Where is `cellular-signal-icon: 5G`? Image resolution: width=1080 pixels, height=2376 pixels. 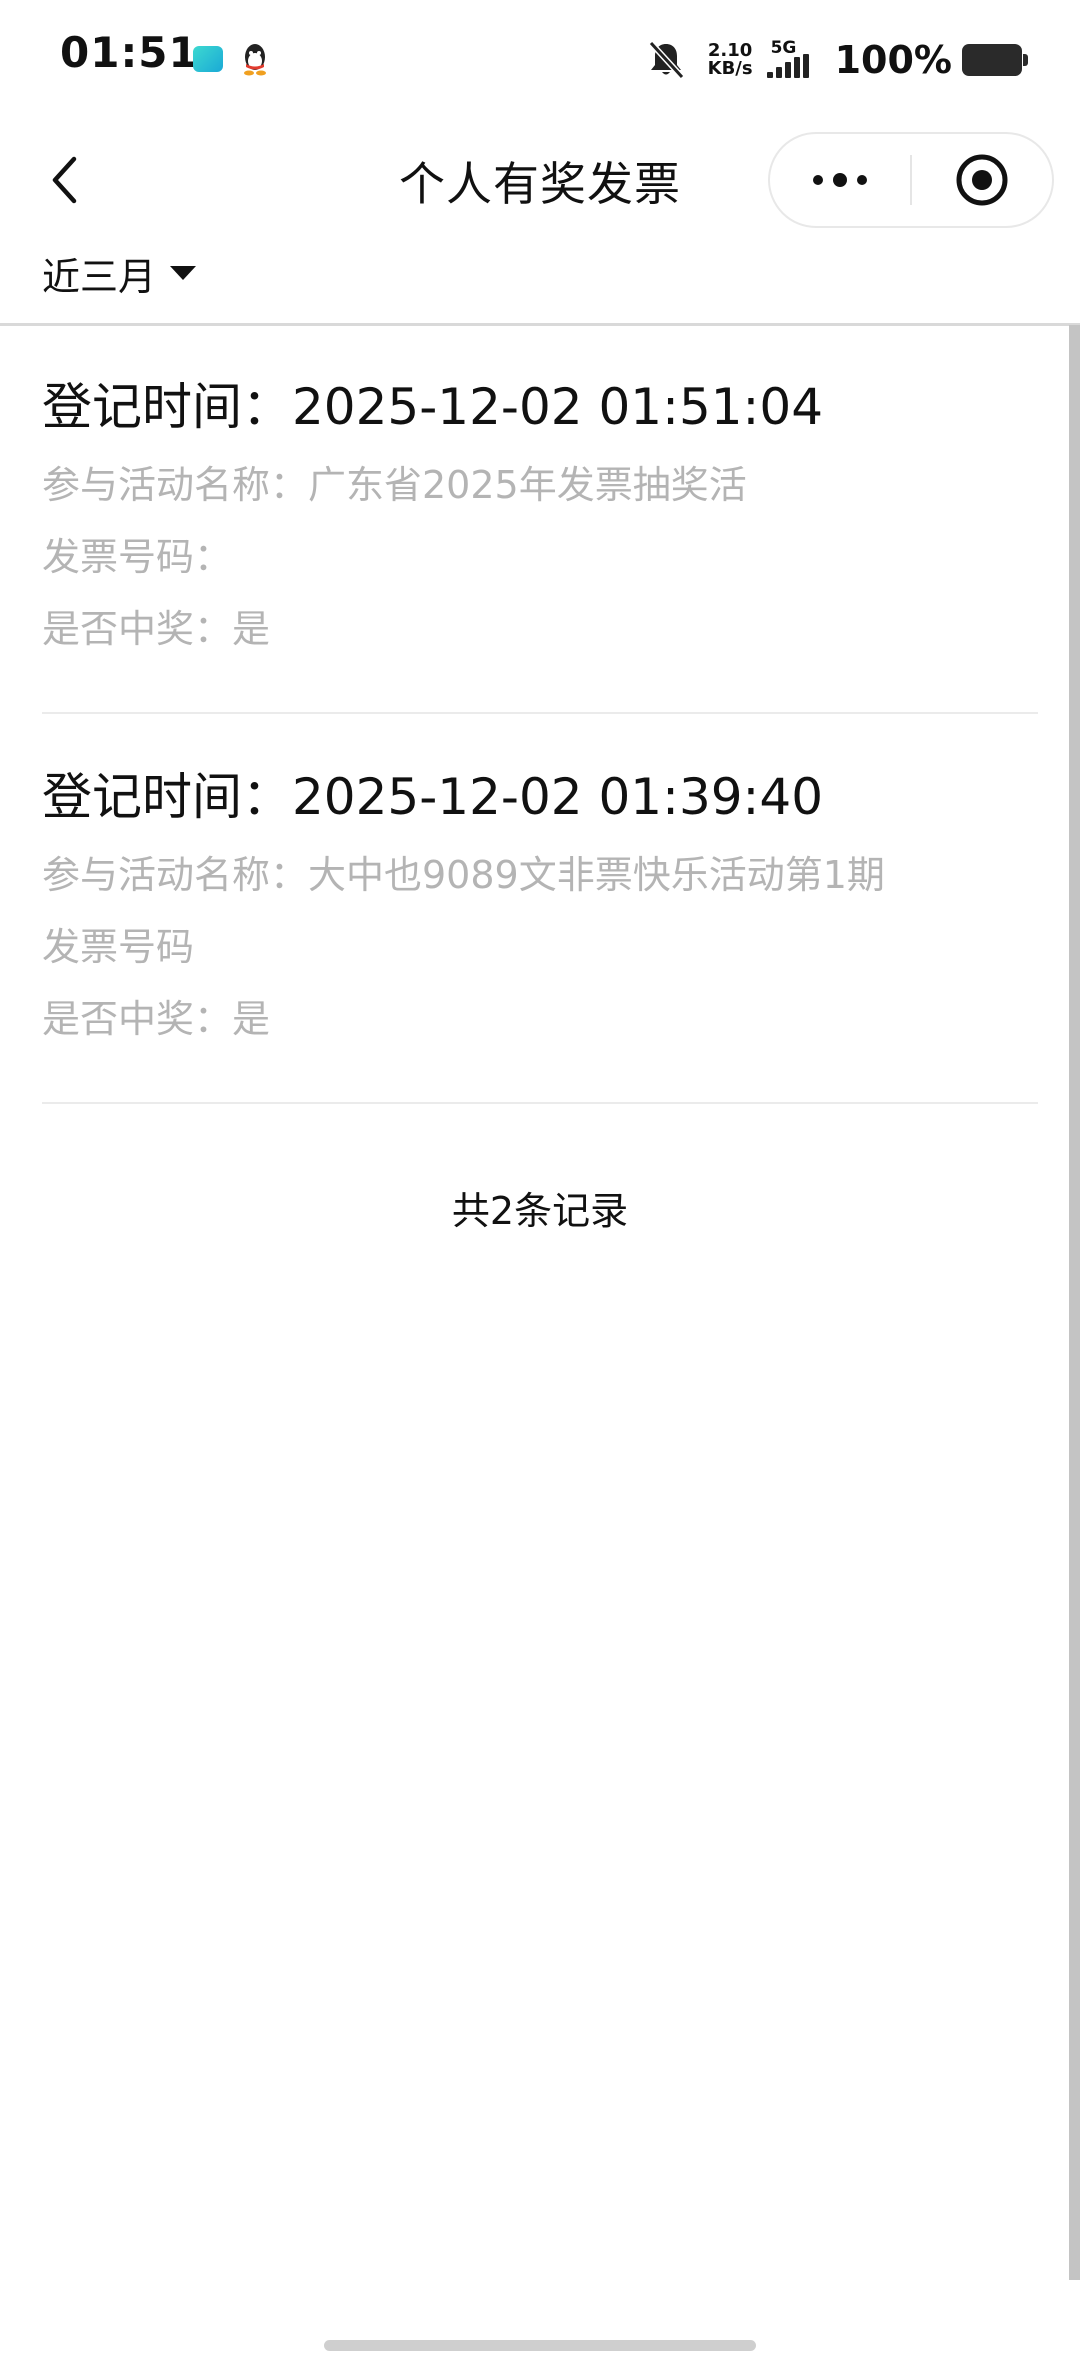 cellular-signal-icon: 5G is located at coordinates (795, 59).